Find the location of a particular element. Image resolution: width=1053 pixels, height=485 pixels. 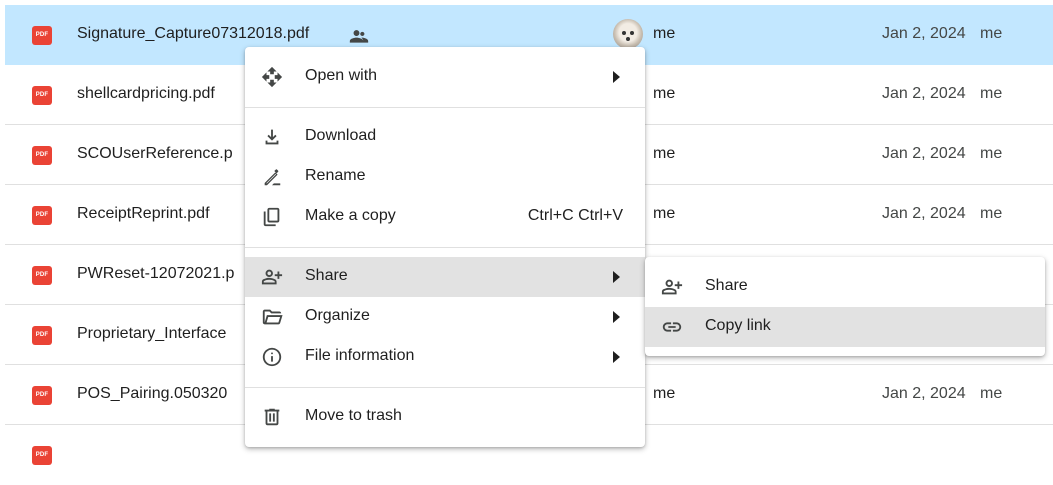

menu-item-label: File information is located at coordinates (360, 355).